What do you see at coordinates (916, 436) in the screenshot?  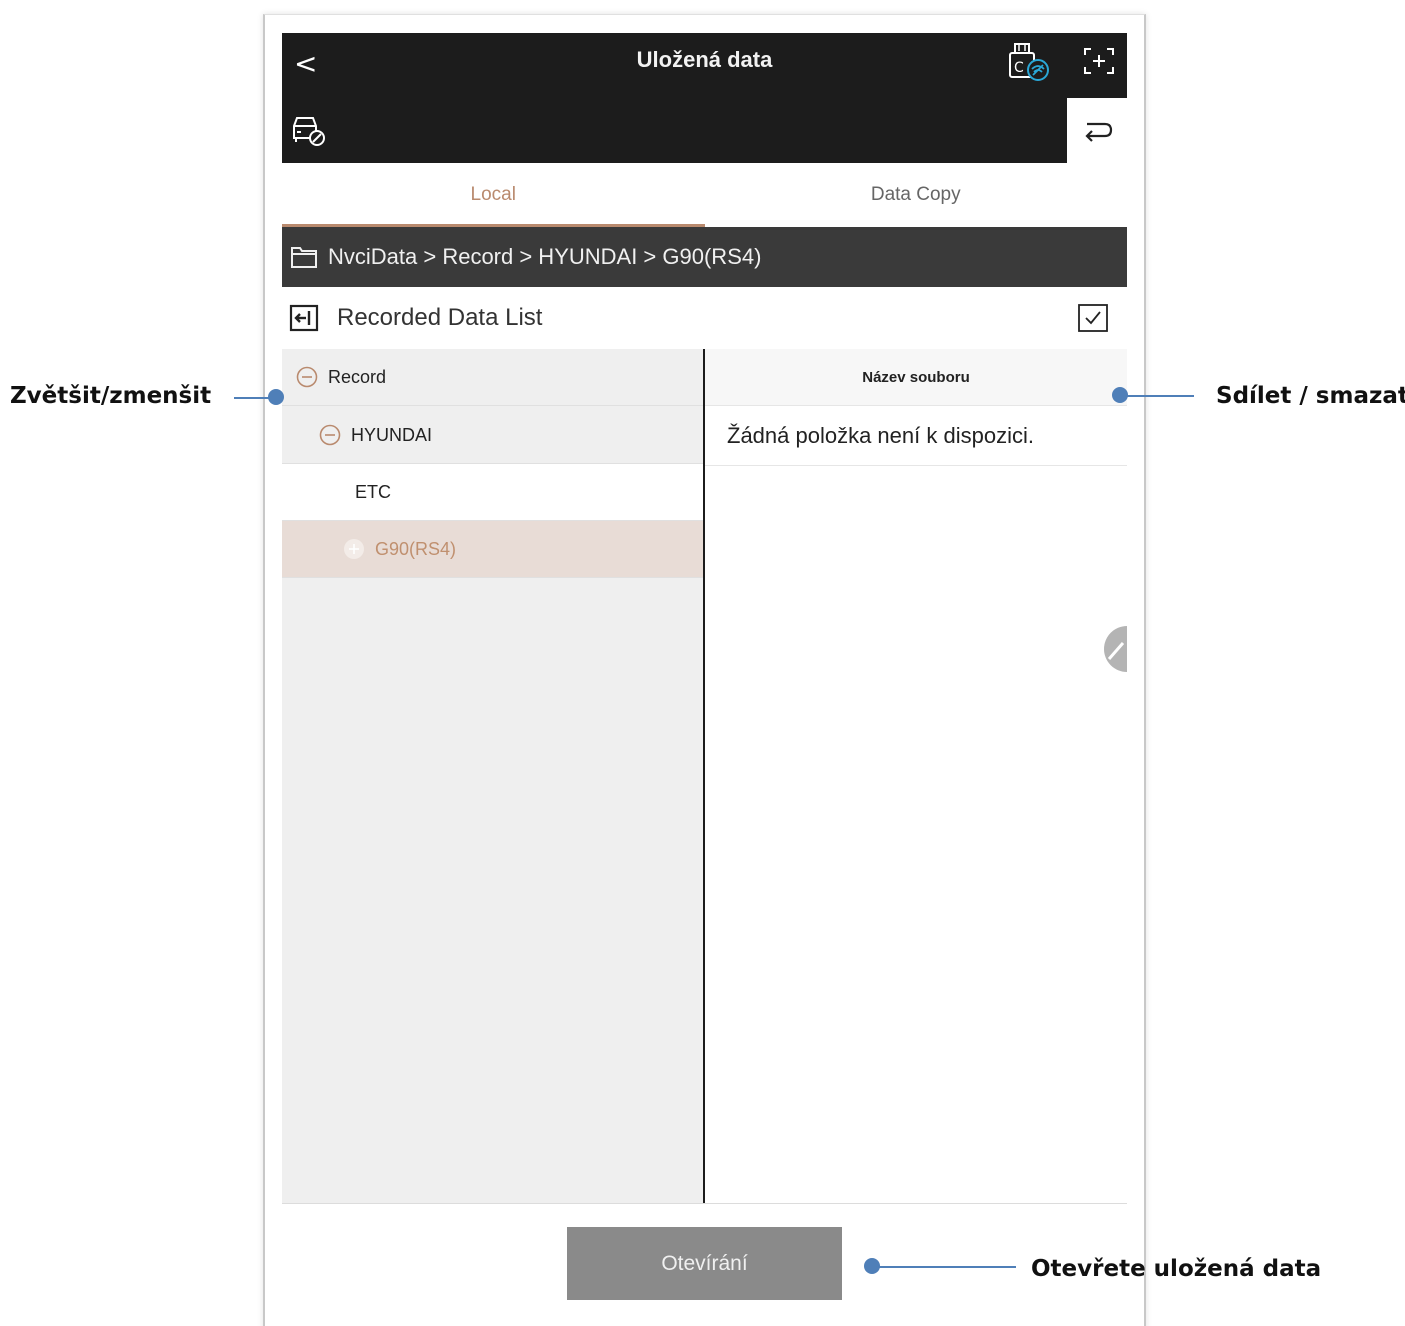 I see `empty-list-message: Žádná položka není k dispozici.` at bounding box center [916, 436].